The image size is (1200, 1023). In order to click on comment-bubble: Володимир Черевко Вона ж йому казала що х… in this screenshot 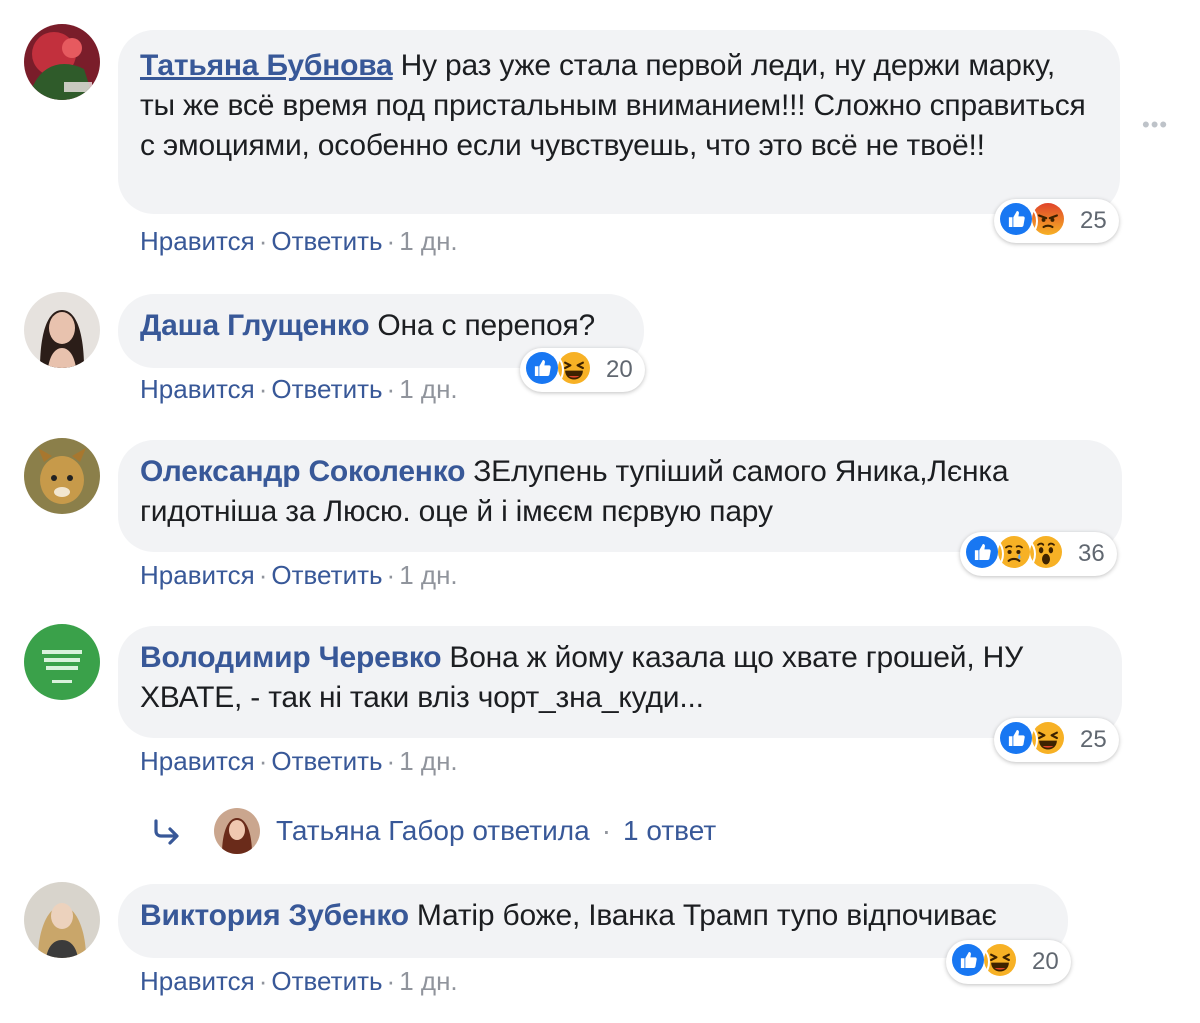, I will do `click(620, 682)`.